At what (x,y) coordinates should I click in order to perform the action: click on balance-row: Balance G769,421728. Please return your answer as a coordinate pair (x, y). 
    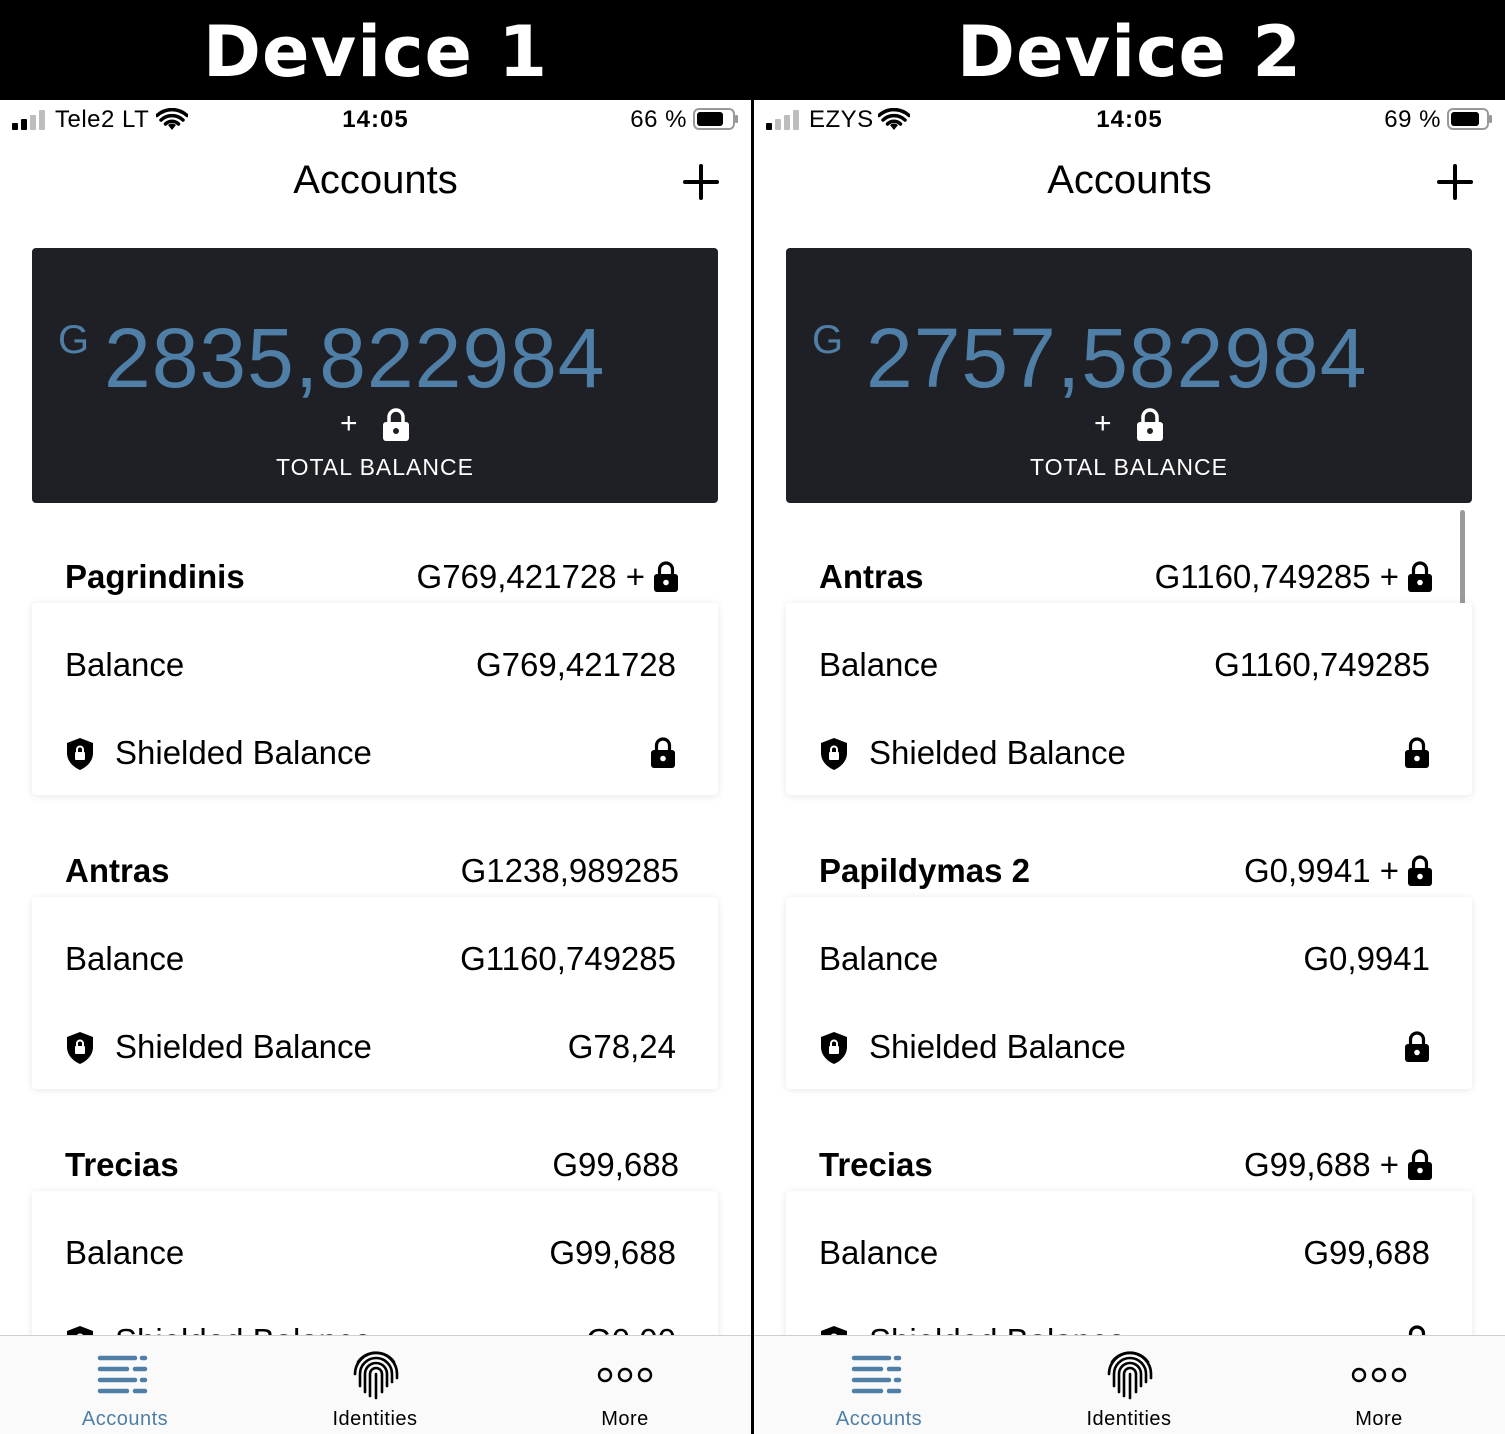
    Looking at the image, I should click on (375, 666).